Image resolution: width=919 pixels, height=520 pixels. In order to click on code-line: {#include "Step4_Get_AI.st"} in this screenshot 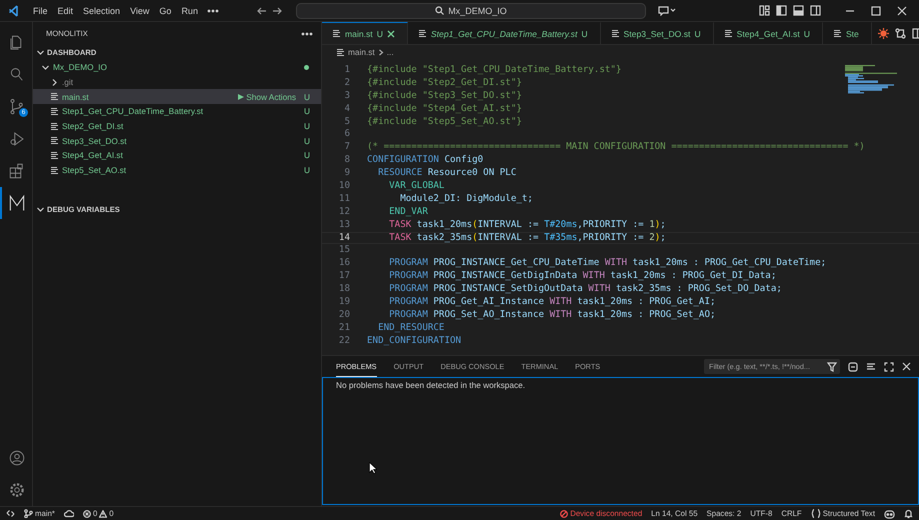, I will do `click(444, 109)`.